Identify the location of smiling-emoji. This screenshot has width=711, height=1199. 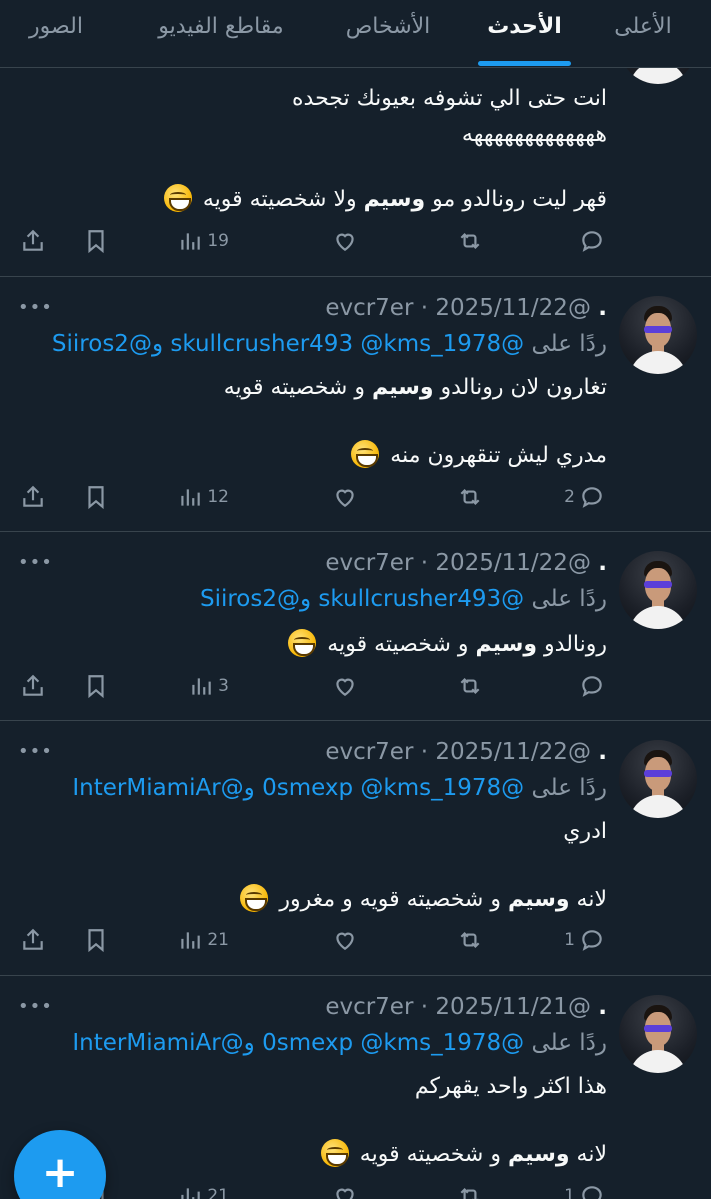
(365, 454).